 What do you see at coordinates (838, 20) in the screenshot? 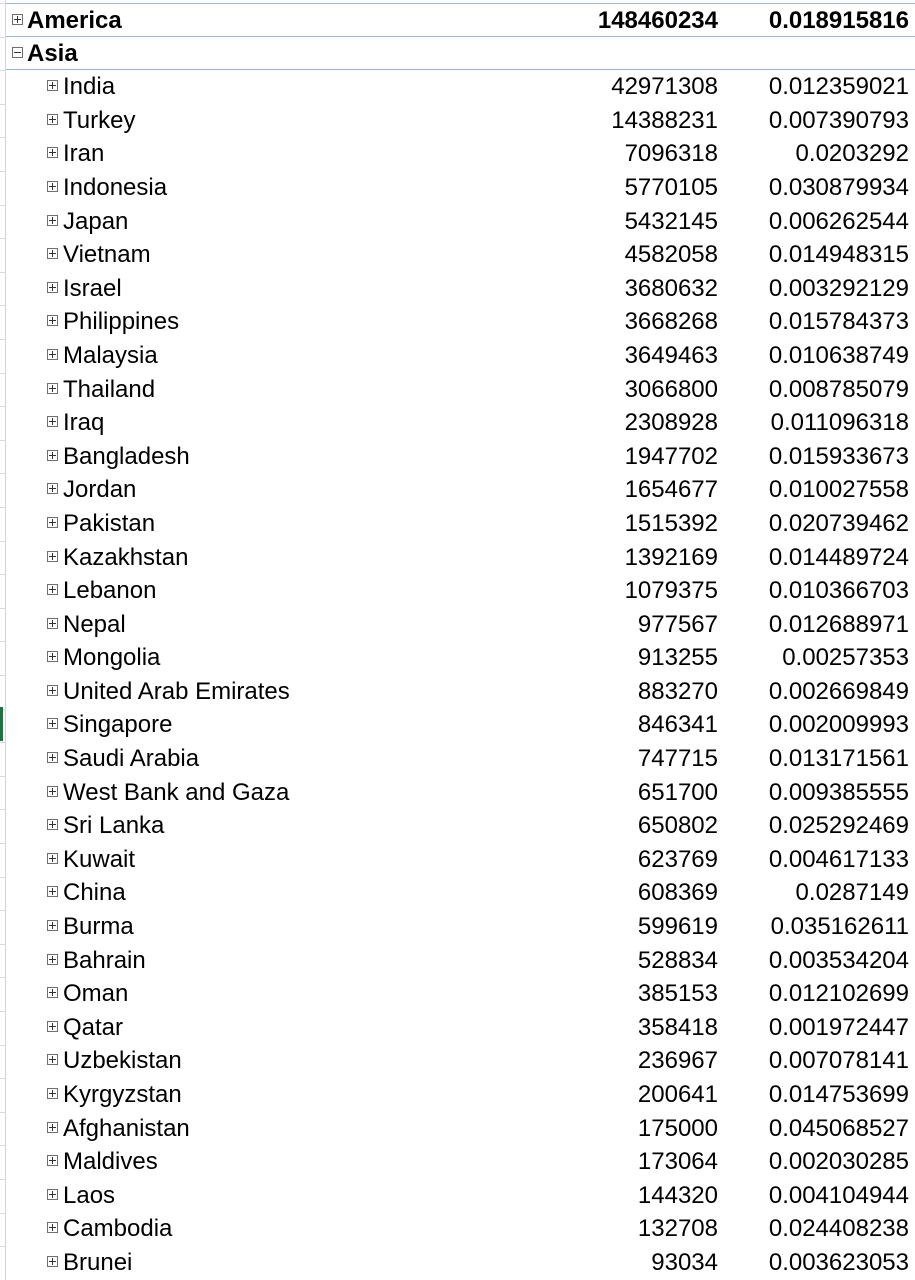
I see `ratio-value-cell: 0.018915816` at bounding box center [838, 20].